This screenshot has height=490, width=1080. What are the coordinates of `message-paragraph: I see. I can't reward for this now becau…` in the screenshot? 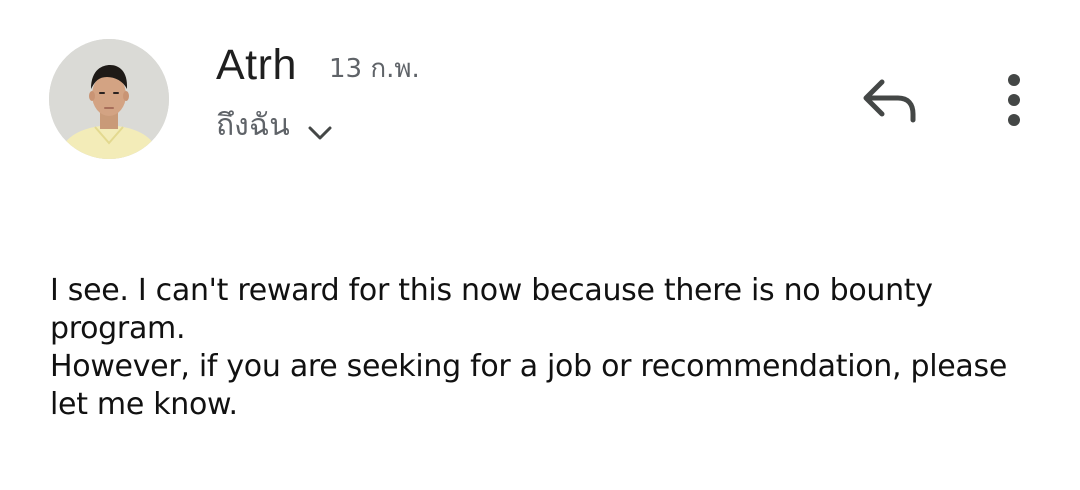 It's located at (491, 309).